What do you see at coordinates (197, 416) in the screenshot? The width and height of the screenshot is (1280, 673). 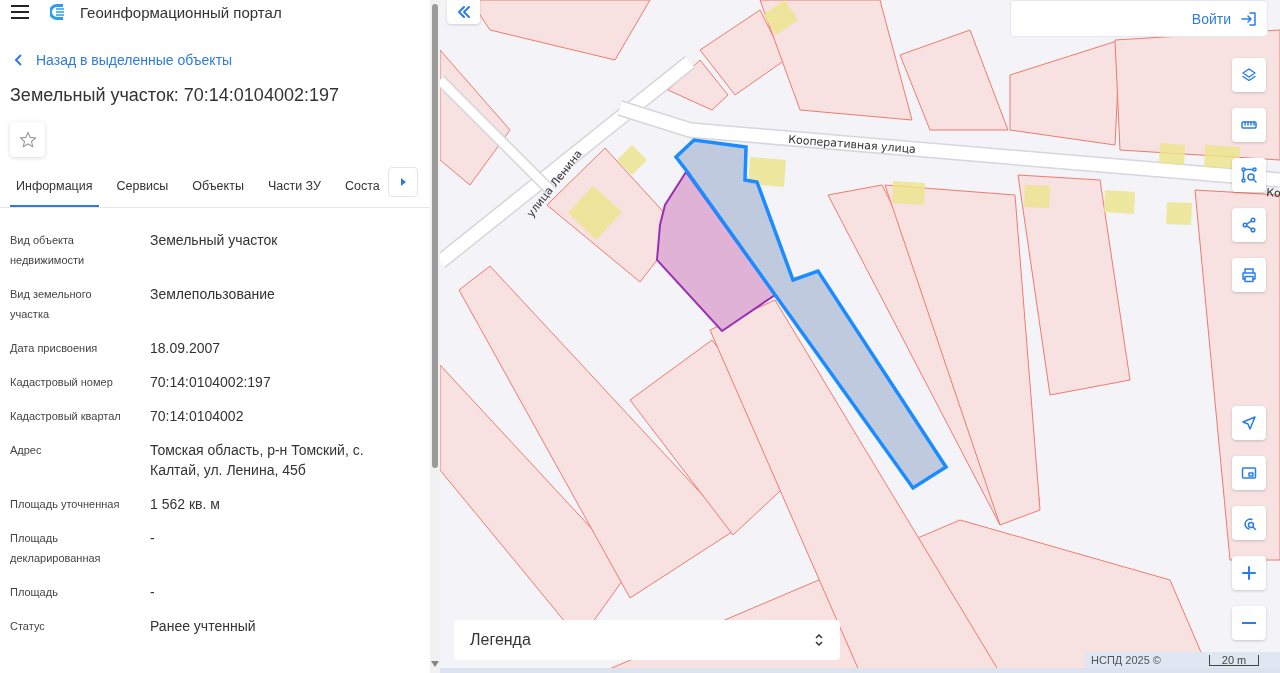 I see `attribute-value: 70:14:0104002` at bounding box center [197, 416].